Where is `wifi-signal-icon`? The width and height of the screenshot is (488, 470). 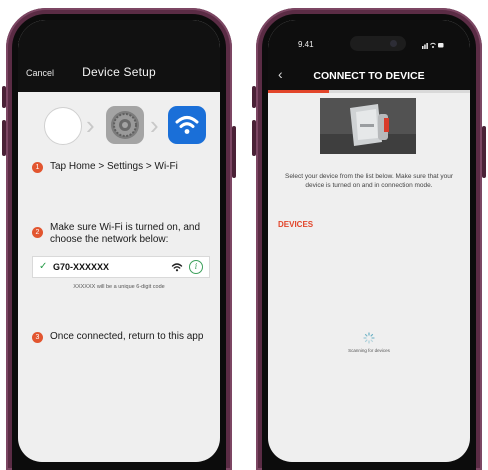 wifi-signal-icon is located at coordinates (177, 267).